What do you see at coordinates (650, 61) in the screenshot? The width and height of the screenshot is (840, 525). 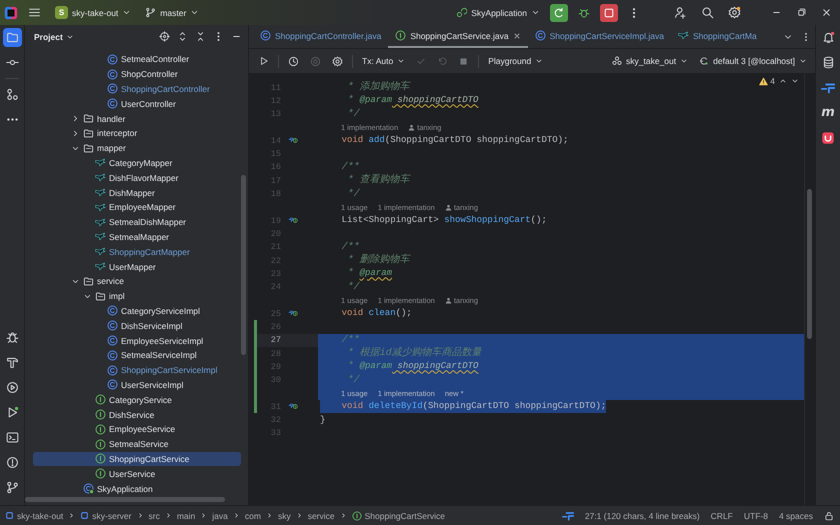 I see `schema-selector: sky_take_out` at bounding box center [650, 61].